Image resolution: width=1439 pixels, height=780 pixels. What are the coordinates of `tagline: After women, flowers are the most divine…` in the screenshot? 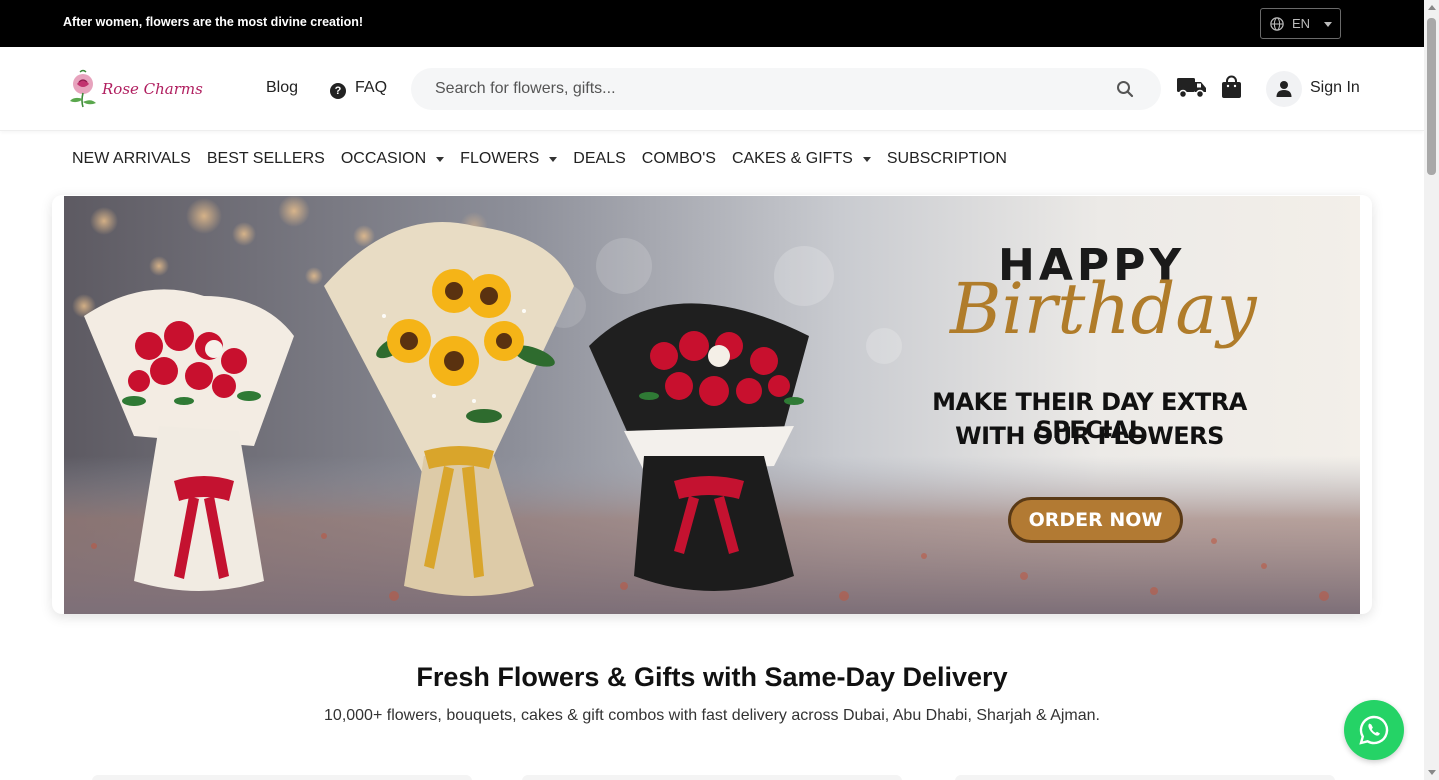 It's located at (213, 22).